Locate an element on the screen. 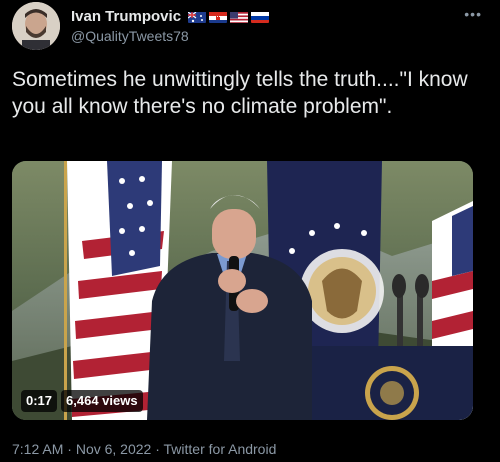 The width and height of the screenshot is (500, 462). flag-emojis is located at coordinates (229, 17).